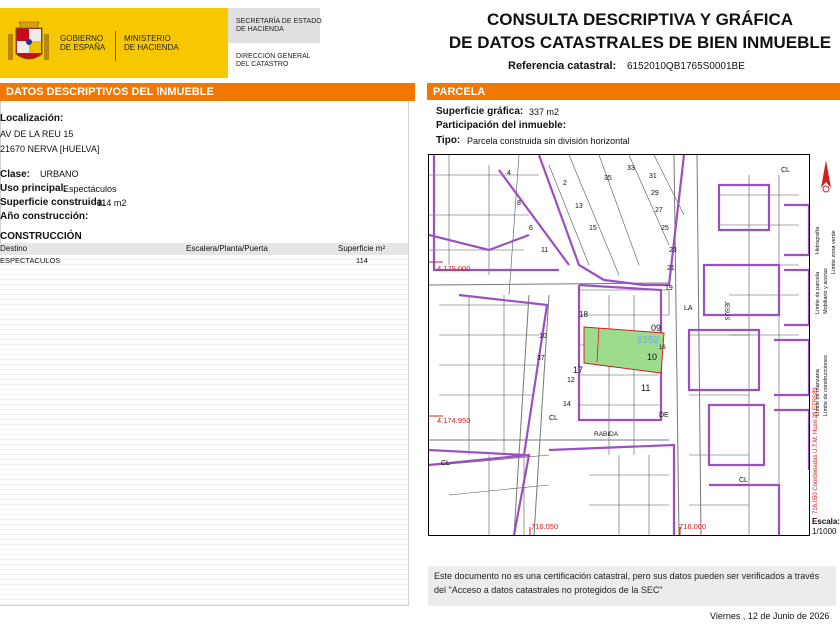 The image size is (840, 630). Describe the element at coordinates (826, 291) in the screenshot. I see `legend-item: Mobiliario y aceras` at that location.